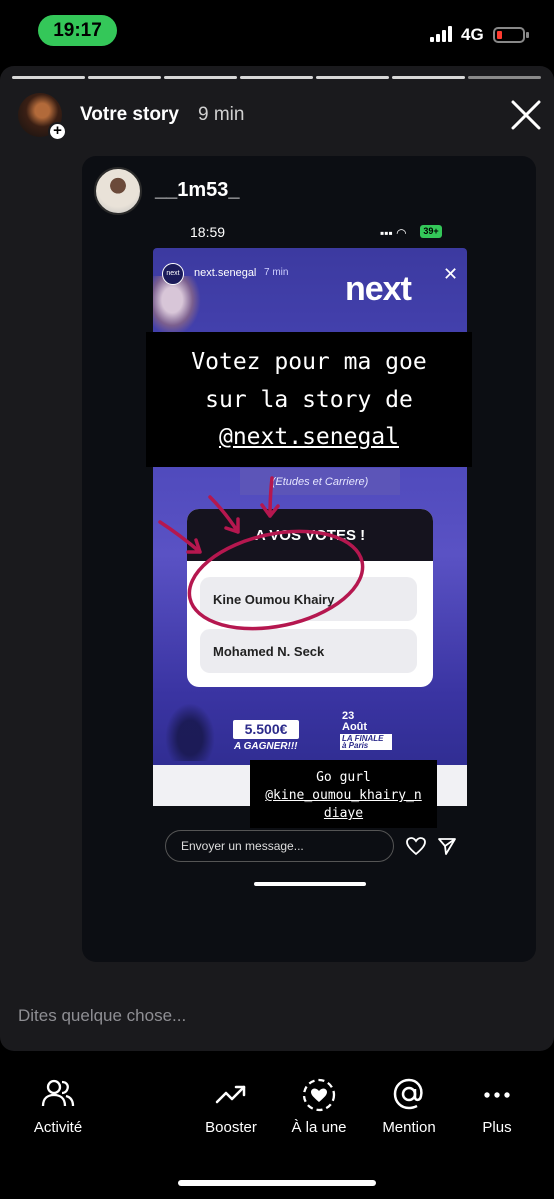  I want to click on finale-badge: LA FINALE à Paris, so click(366, 742).